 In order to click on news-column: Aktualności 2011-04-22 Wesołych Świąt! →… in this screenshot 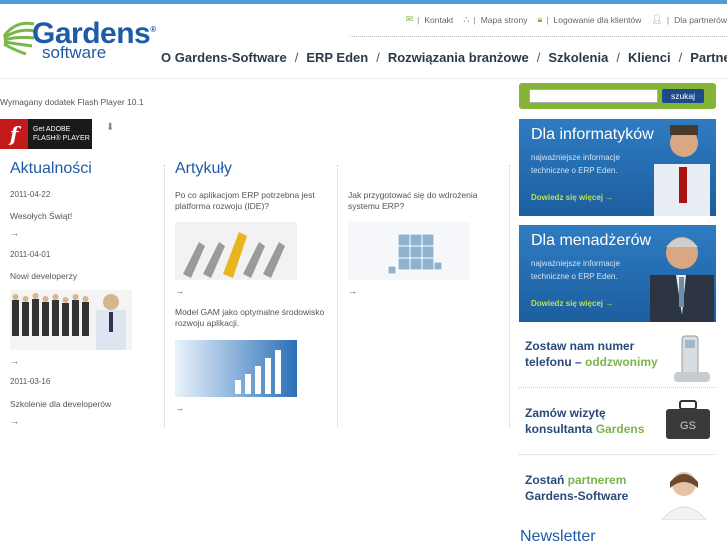, I will do `click(85, 293)`.